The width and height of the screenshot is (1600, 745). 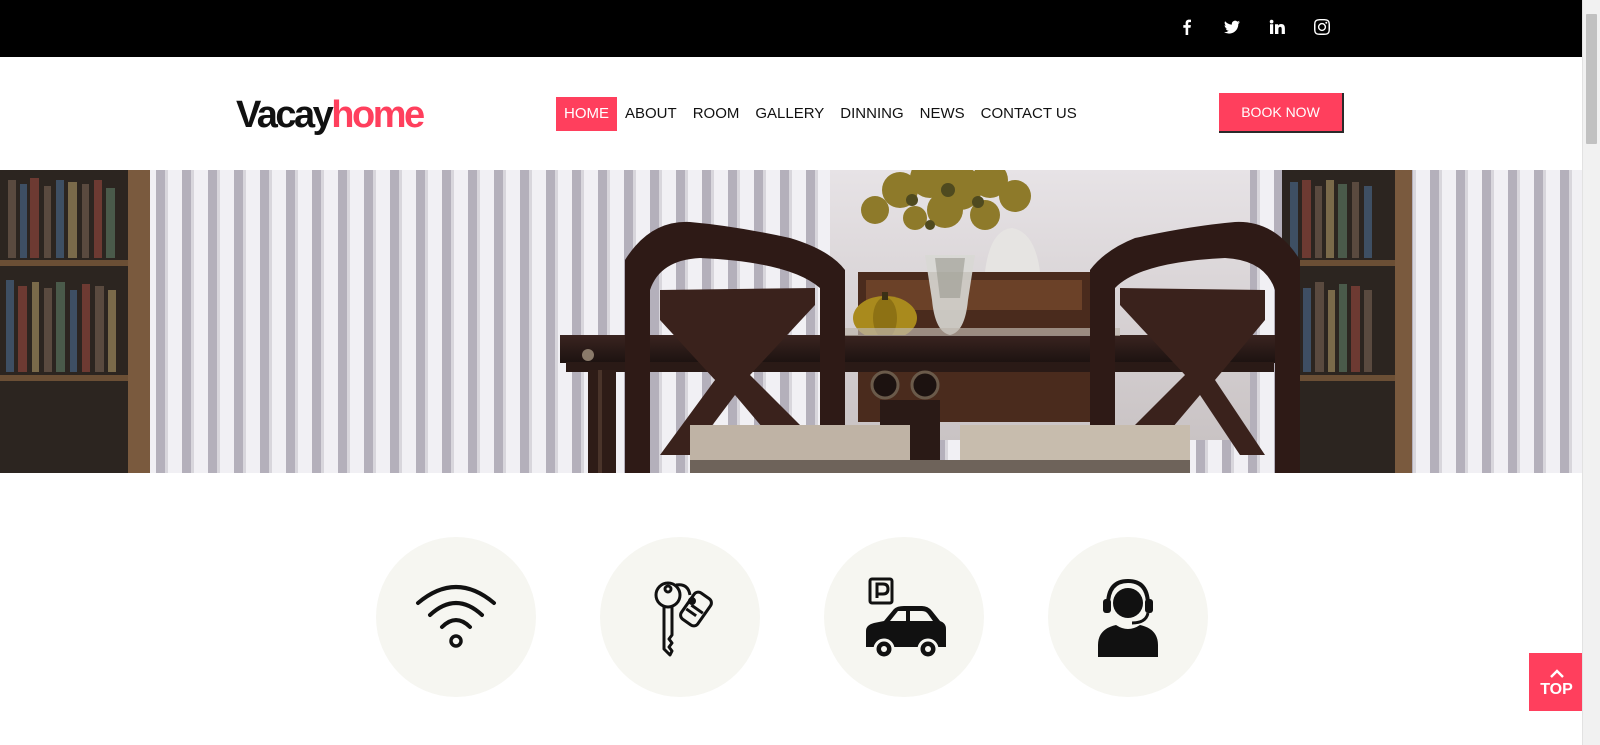 I want to click on key-icon, so click(x=683, y=619).